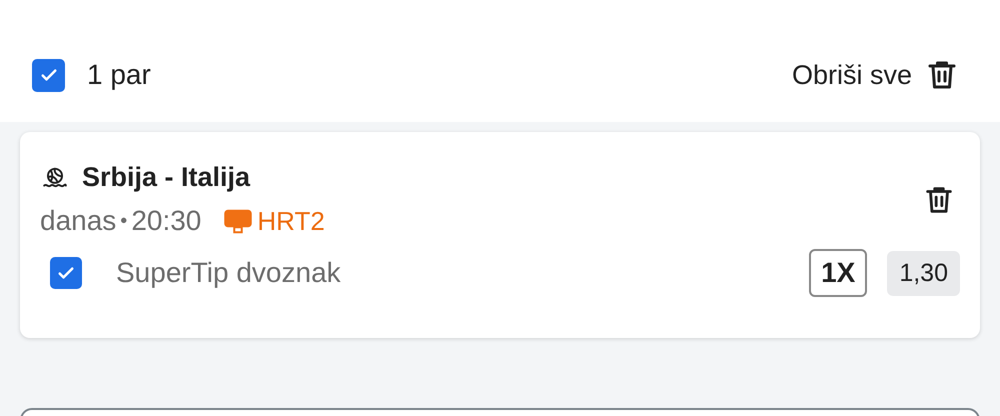  Describe the element at coordinates (876, 75) in the screenshot. I see `clear-all-button: Obriši sve` at that location.